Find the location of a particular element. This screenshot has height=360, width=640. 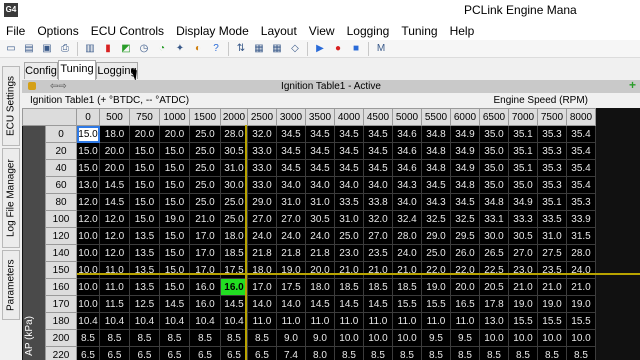

table-cell: 16.0 is located at coordinates (205, 287).